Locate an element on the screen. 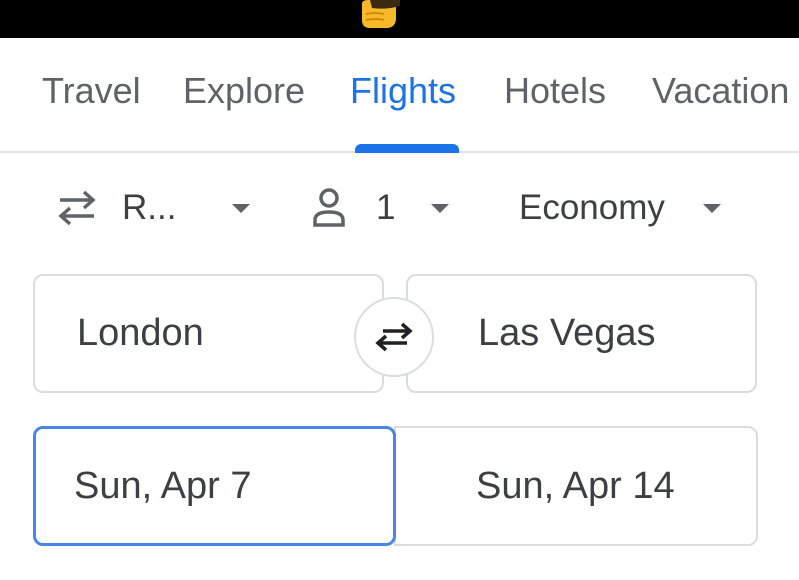 The image size is (799, 580). active-tab-indicator is located at coordinates (407, 148).